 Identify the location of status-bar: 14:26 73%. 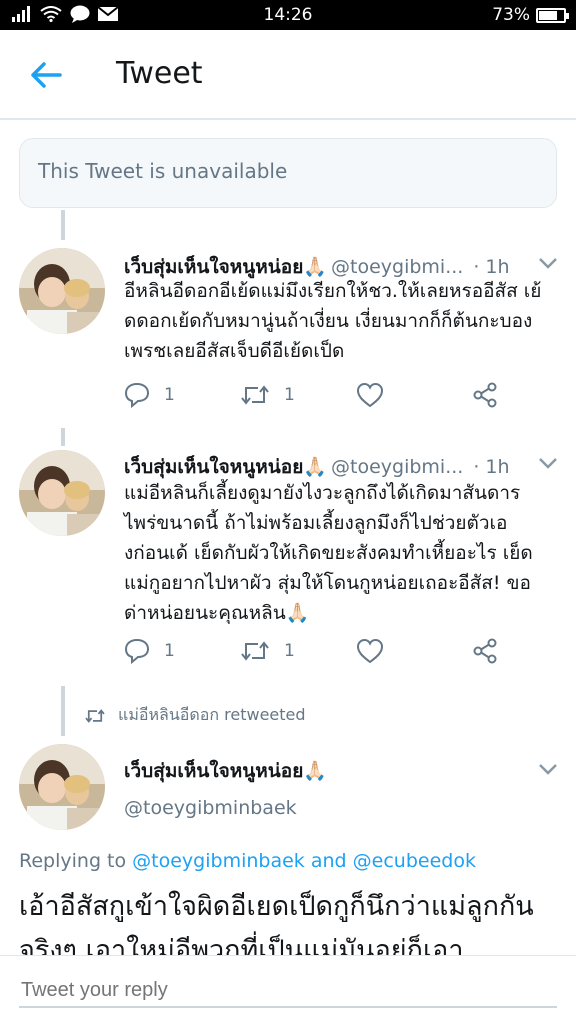
(288, 15).